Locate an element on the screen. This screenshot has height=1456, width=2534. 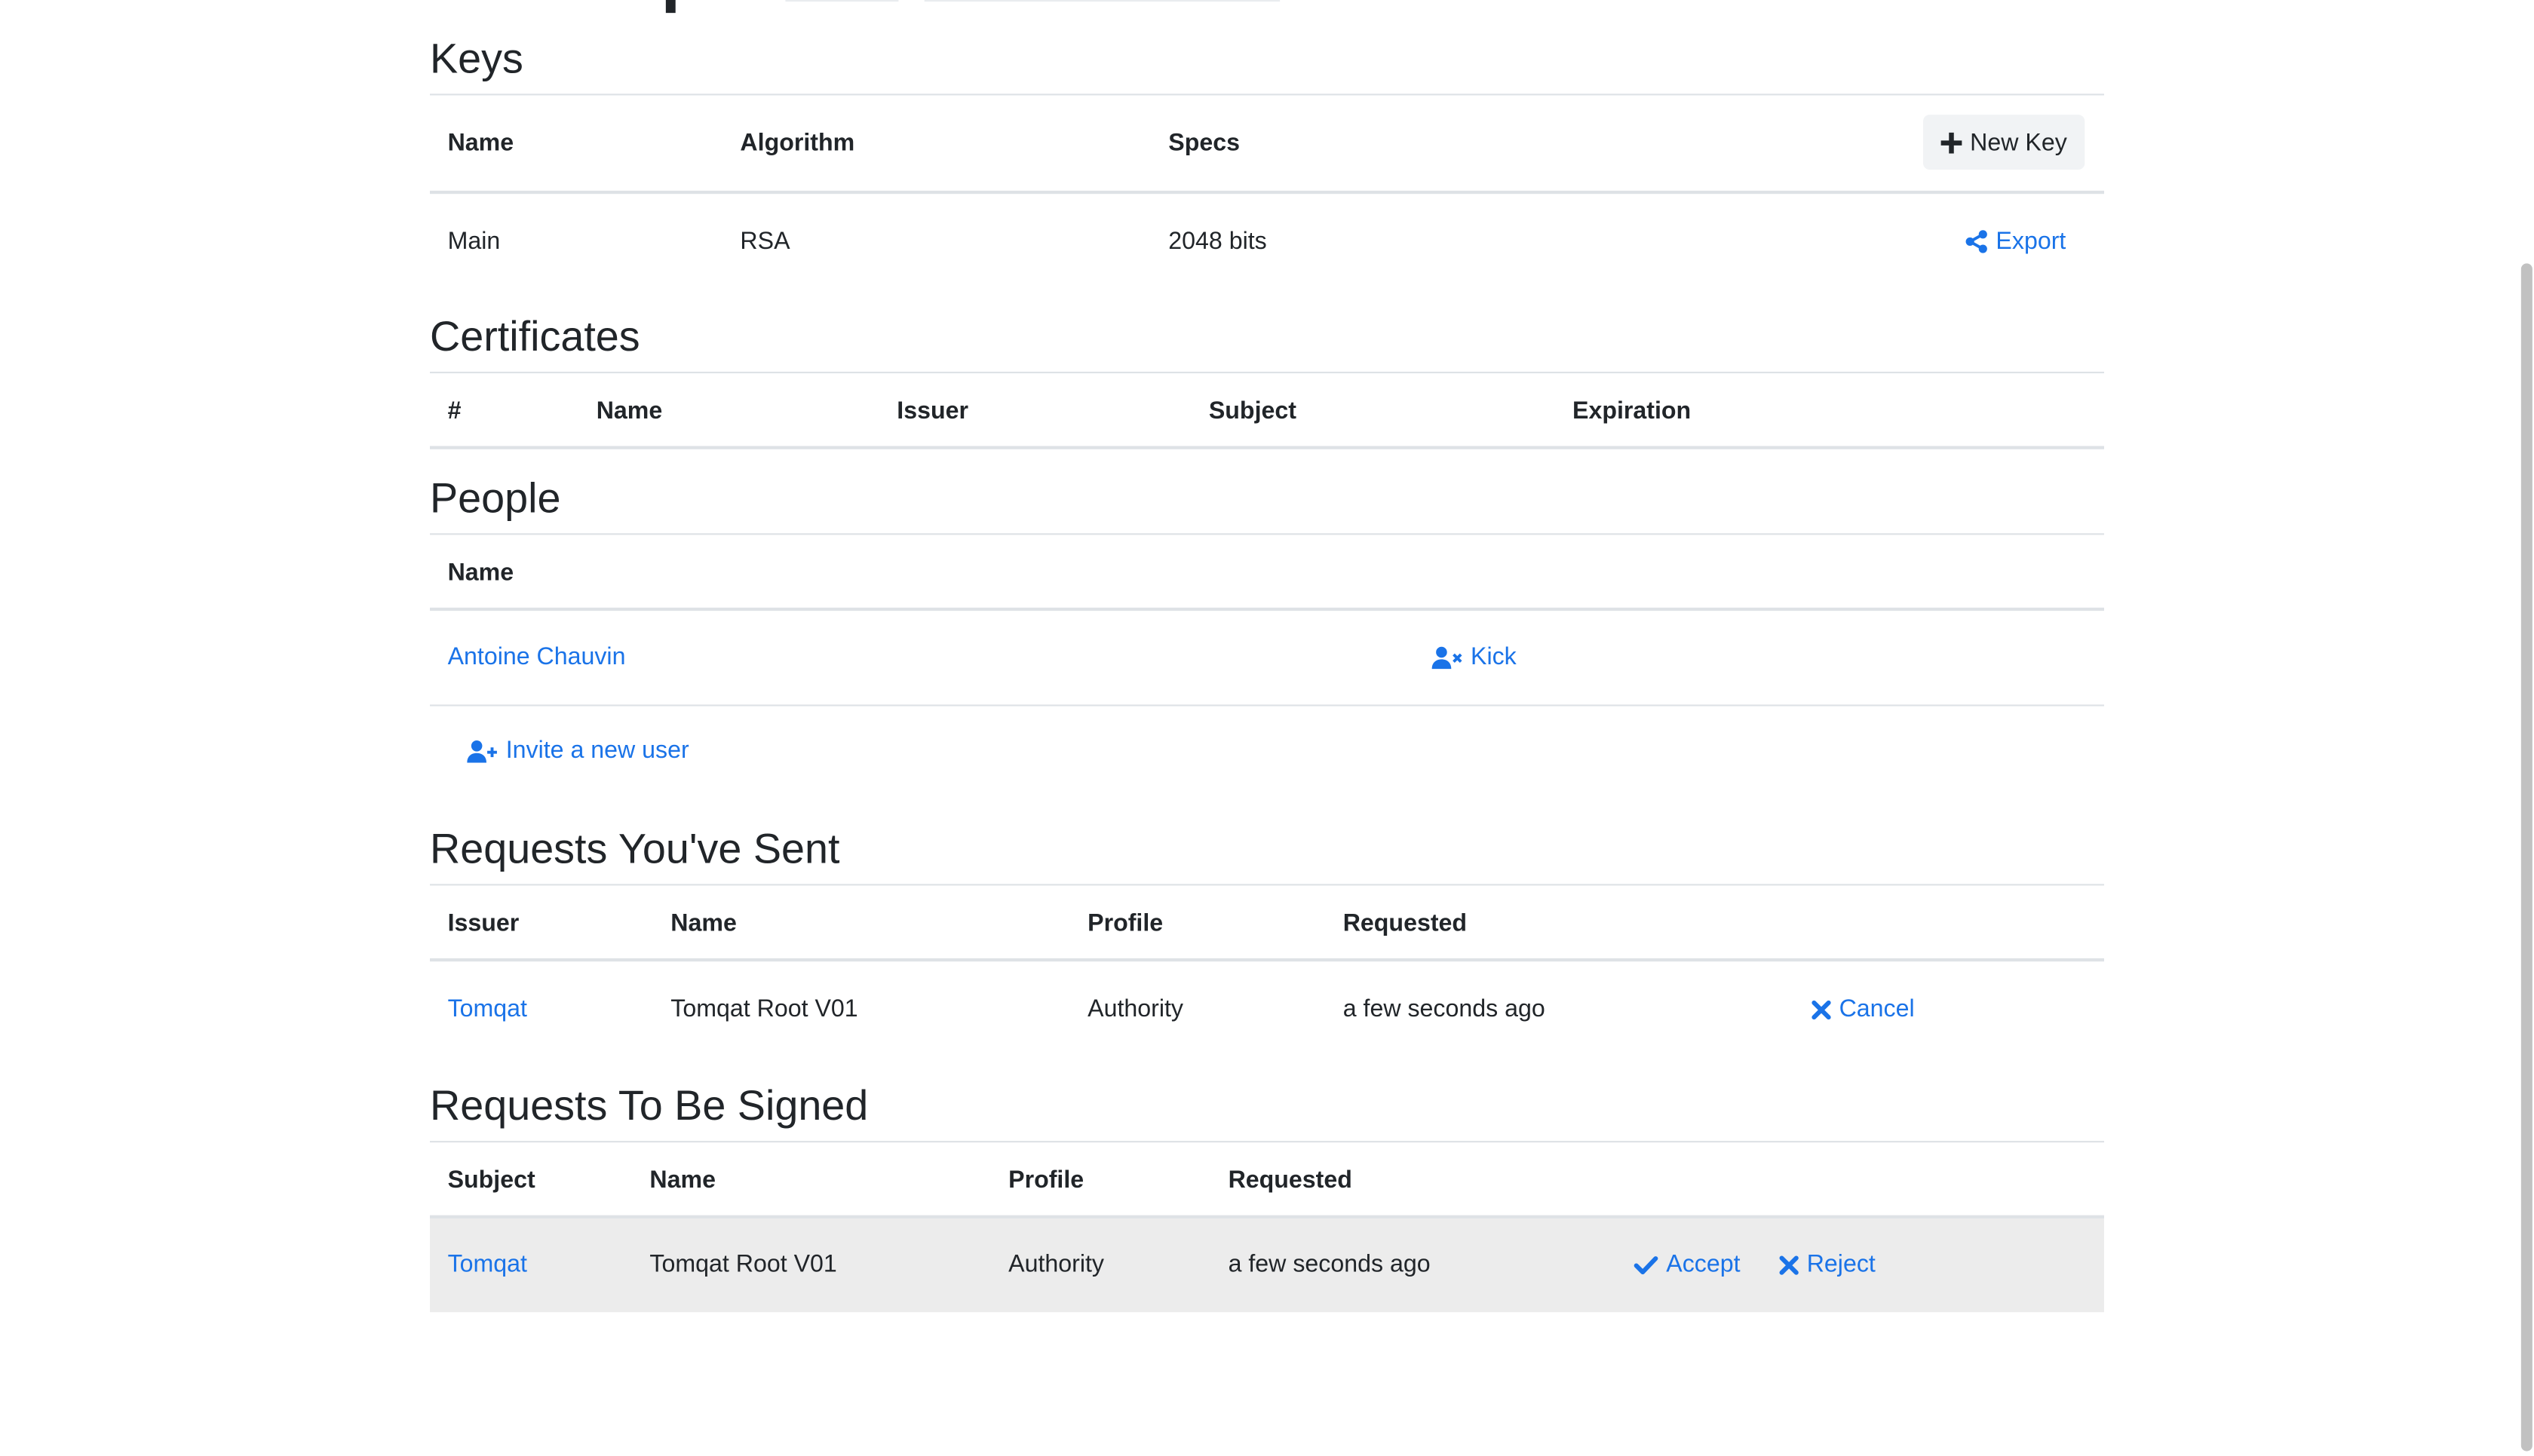
export-key-link: Export is located at coordinates (2015, 242).